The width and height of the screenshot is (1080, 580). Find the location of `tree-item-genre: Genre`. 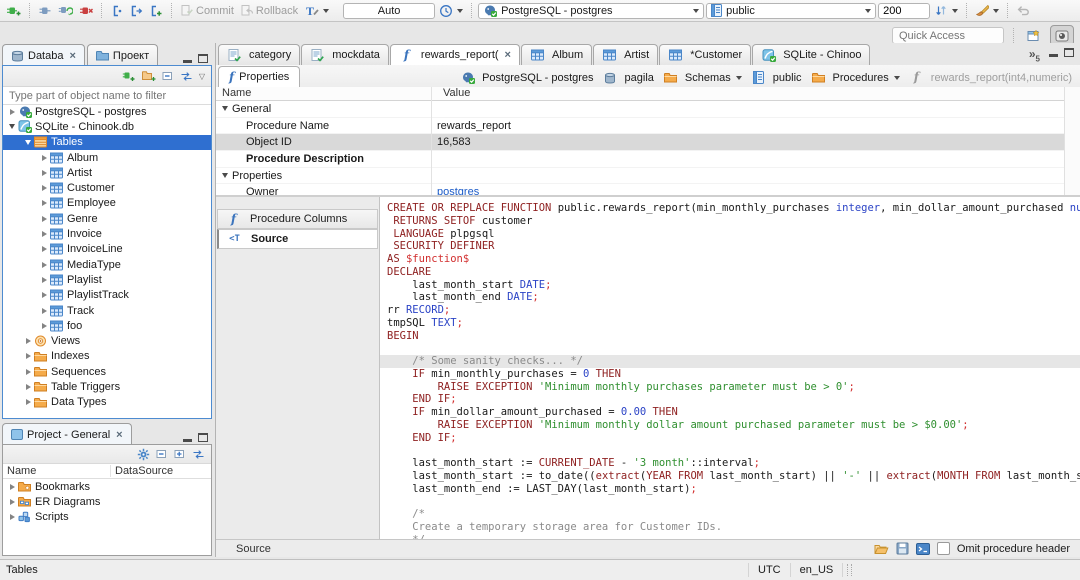

tree-item-genre: Genre is located at coordinates (107, 218).